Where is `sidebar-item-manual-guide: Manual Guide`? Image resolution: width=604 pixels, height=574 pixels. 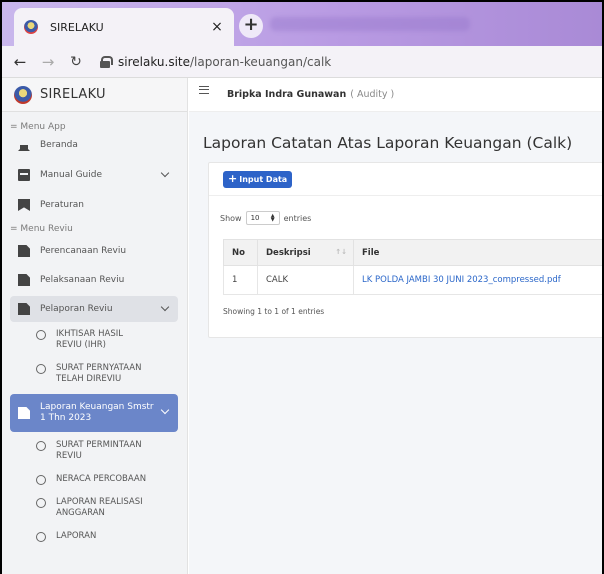 sidebar-item-manual-guide: Manual Guide is located at coordinates (94, 175).